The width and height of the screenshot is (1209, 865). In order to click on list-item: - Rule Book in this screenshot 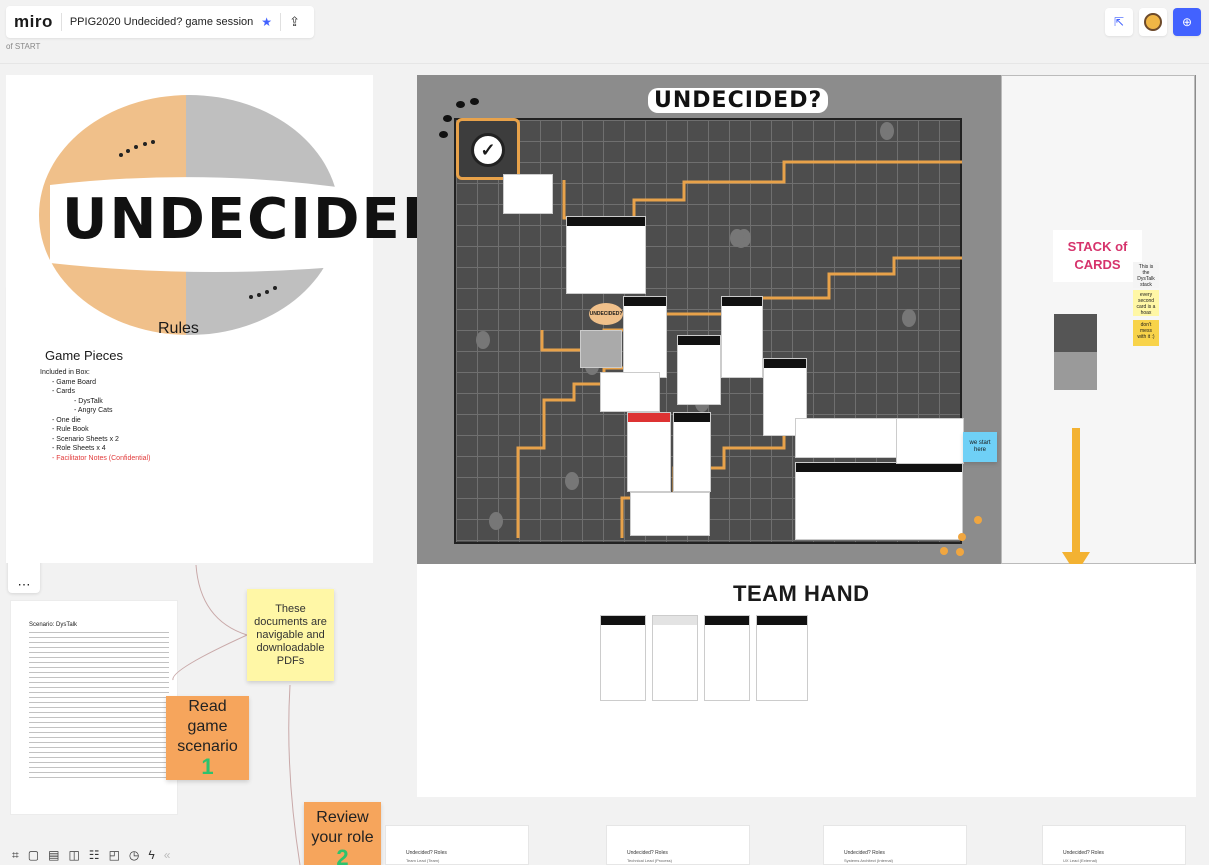, I will do `click(70, 429)`.